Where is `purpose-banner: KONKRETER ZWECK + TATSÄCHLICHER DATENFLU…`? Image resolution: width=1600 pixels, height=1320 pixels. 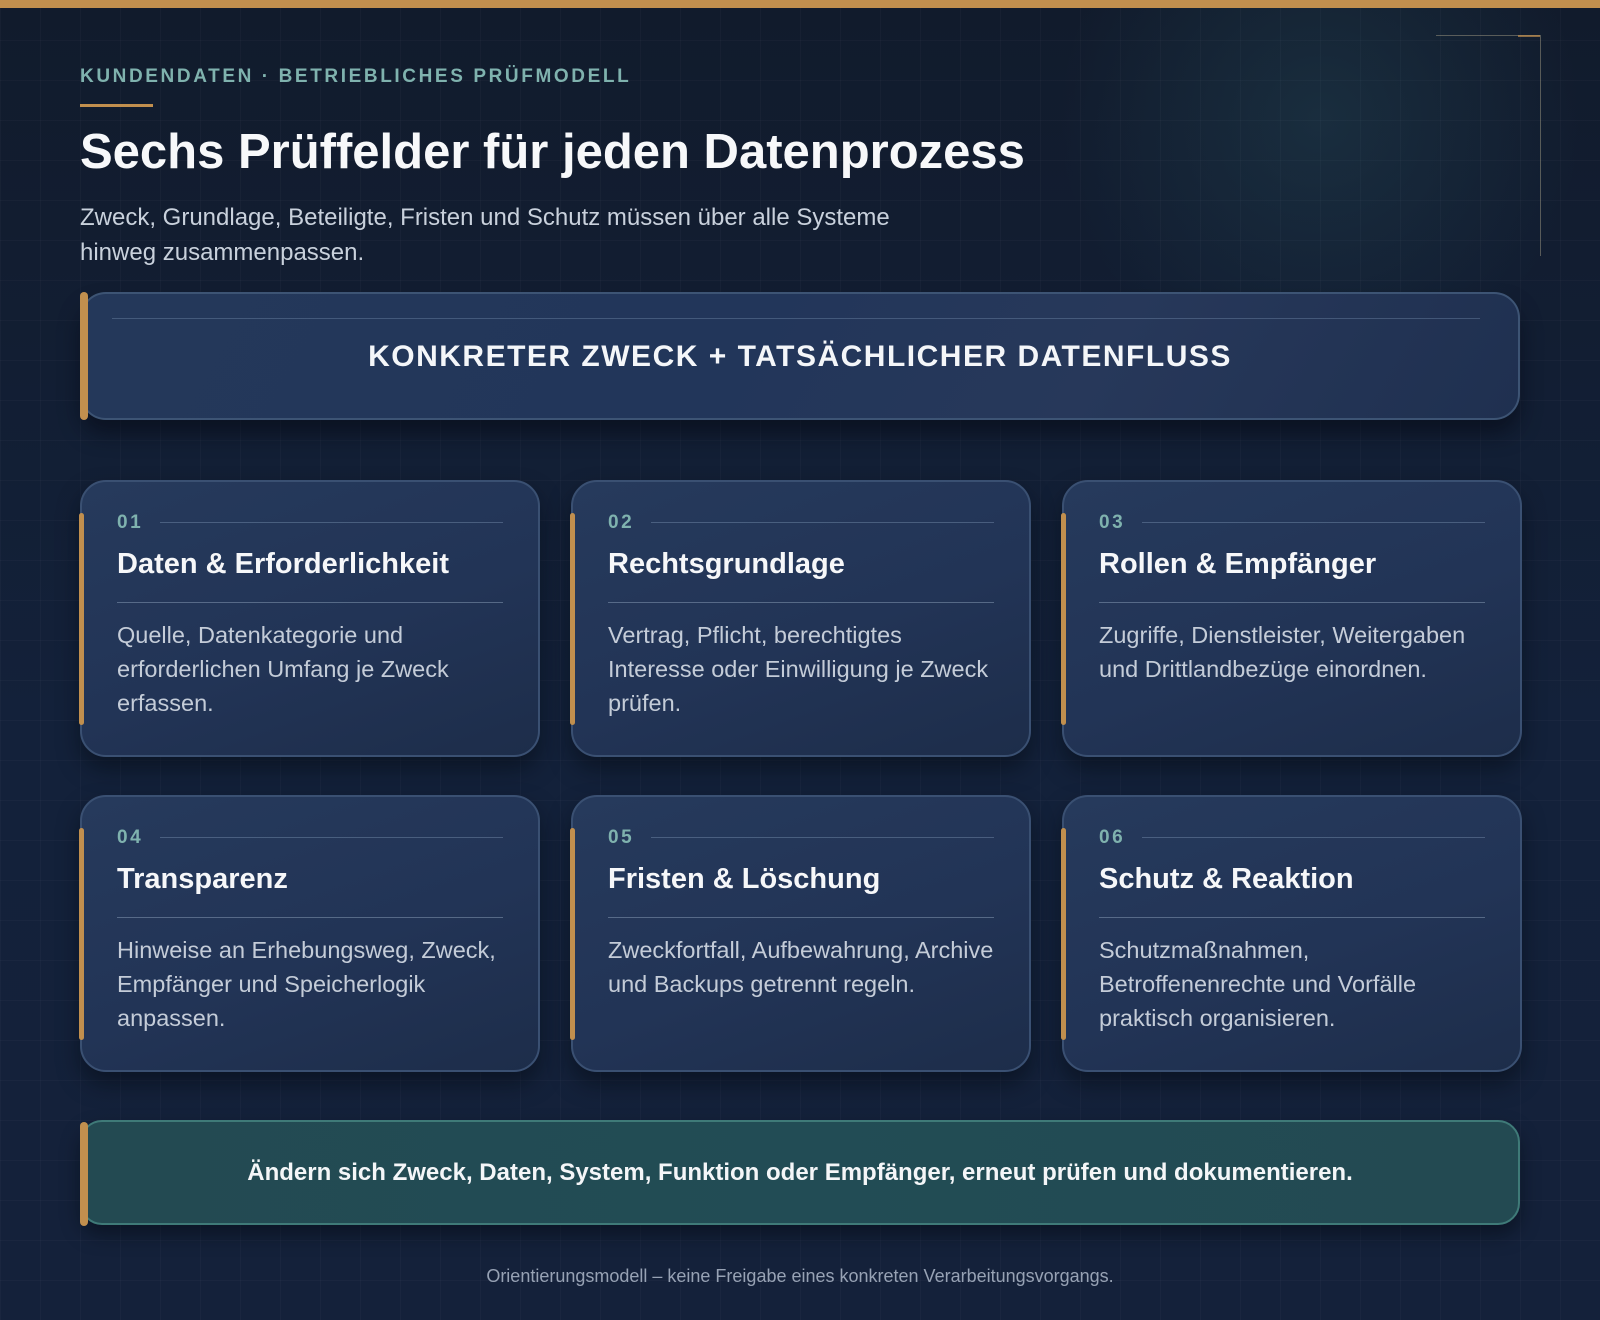 purpose-banner: KONKRETER ZWECK + TATSÄCHLICHER DATENFLU… is located at coordinates (800, 356).